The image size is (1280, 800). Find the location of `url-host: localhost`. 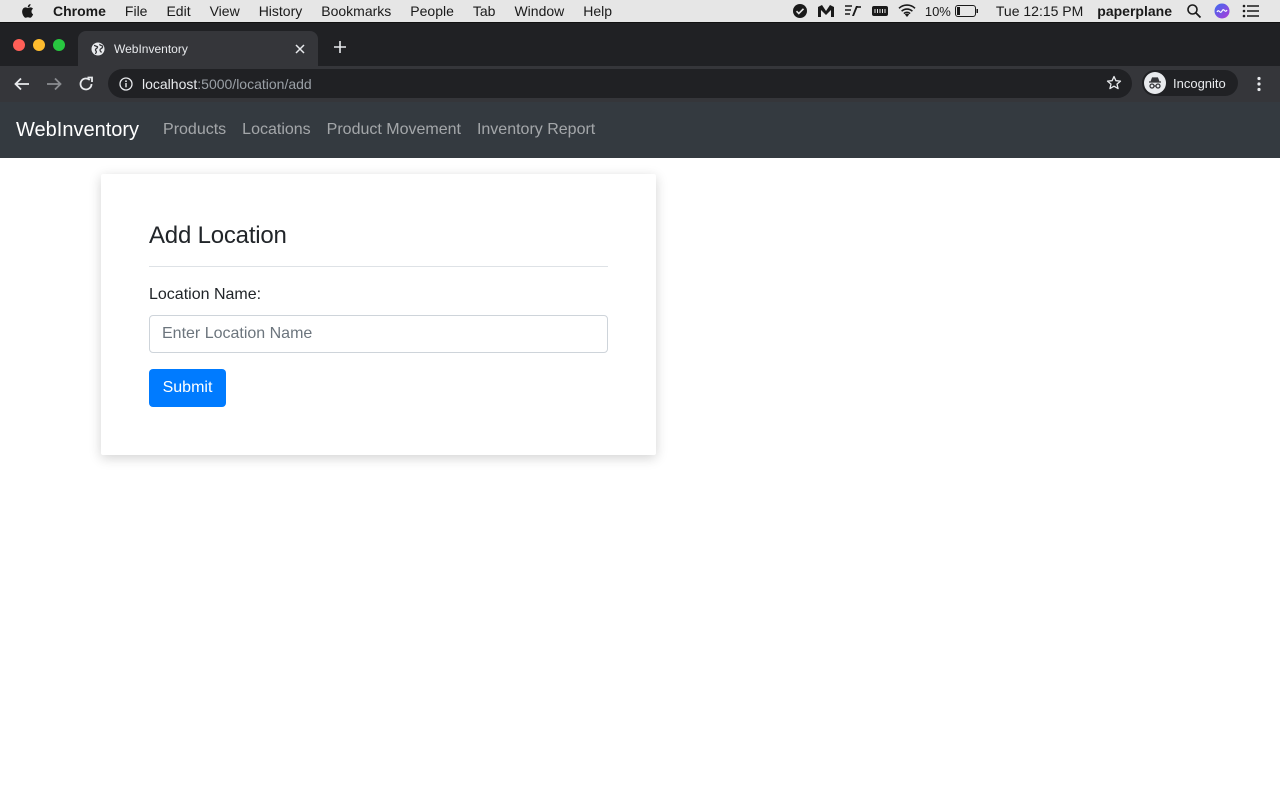

url-host: localhost is located at coordinates (170, 83).